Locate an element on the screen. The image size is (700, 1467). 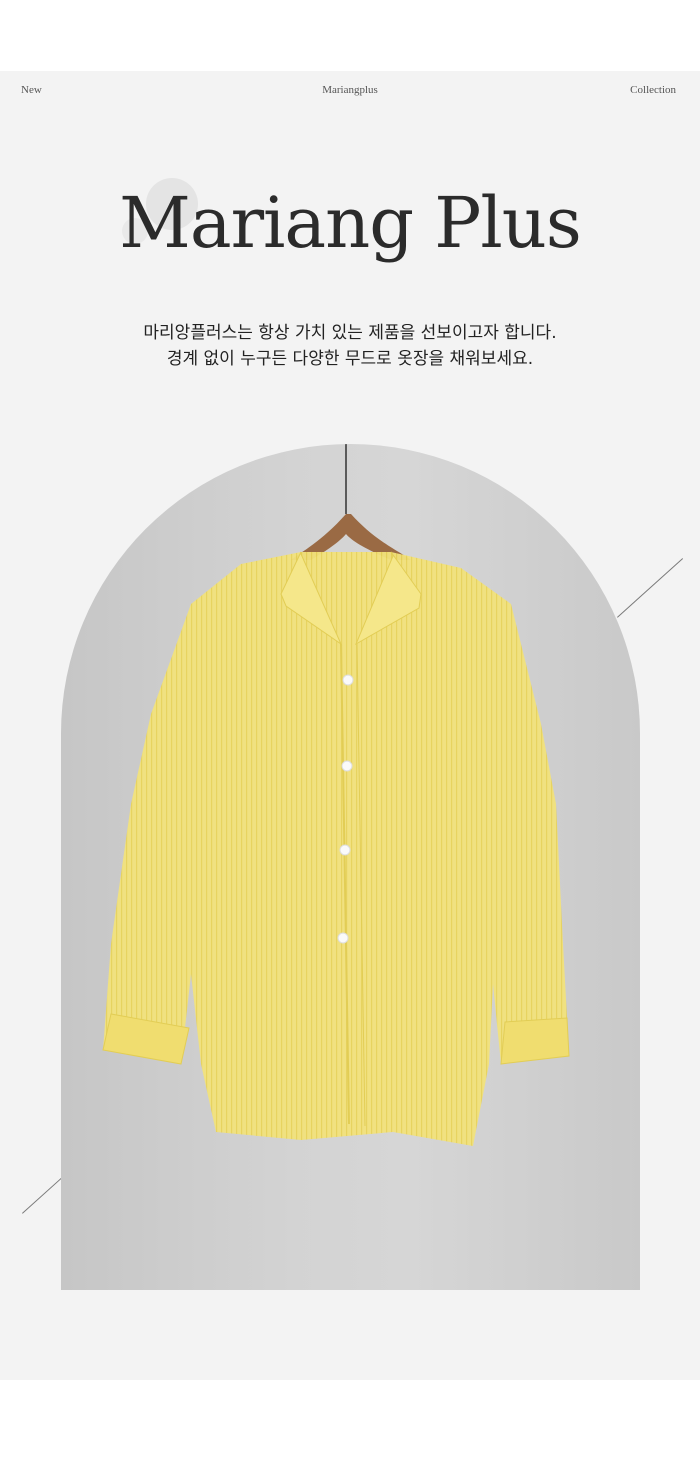
brand-small-label: Mariangplus is located at coordinates (350, 90).